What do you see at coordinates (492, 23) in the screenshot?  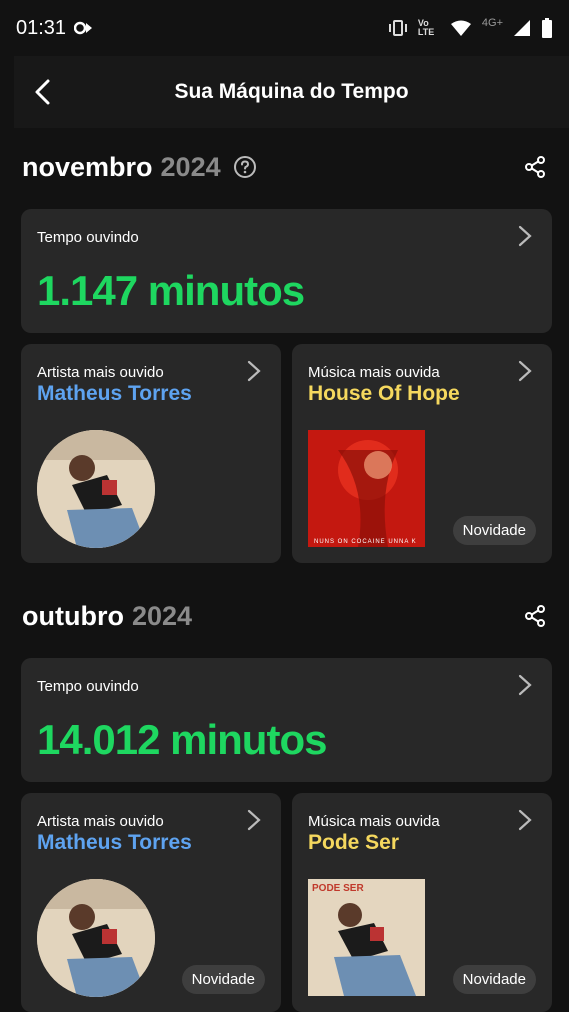 I see `network-type: 4G+` at bounding box center [492, 23].